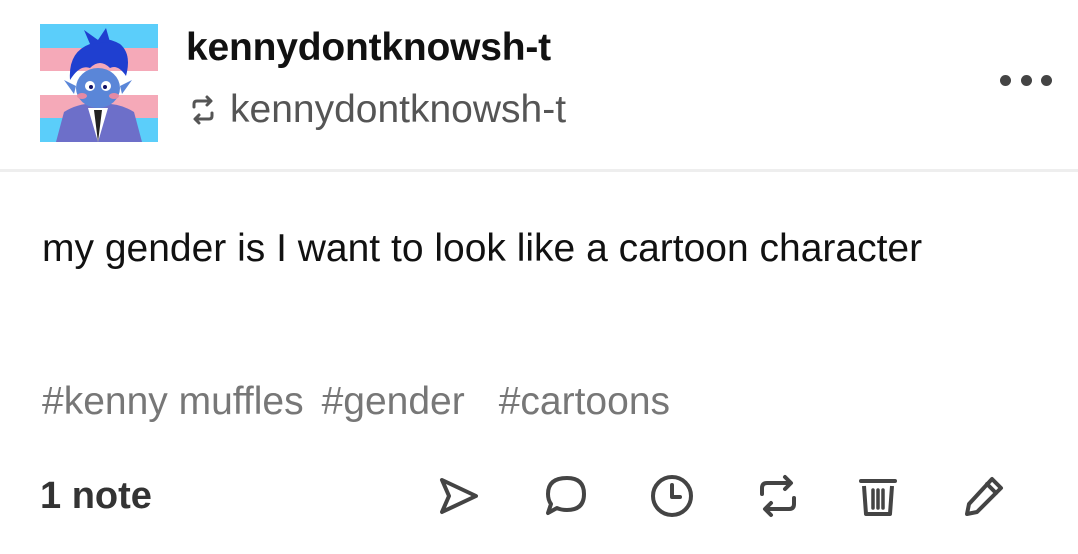 The height and width of the screenshot is (554, 1078). I want to click on speech-bubble-icon, so click(566, 496).